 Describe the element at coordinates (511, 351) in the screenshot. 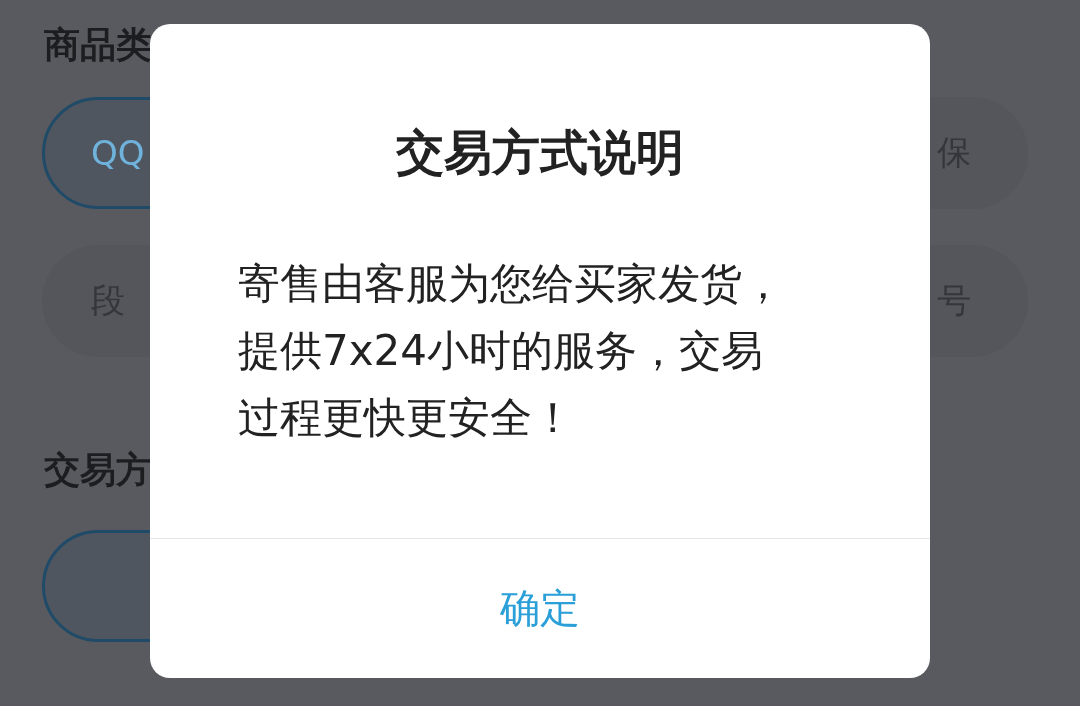

I see `dialog-message: 寄售由客服为您给买家发货，提供7x24小时的服务，交易过程更快更安全！` at that location.